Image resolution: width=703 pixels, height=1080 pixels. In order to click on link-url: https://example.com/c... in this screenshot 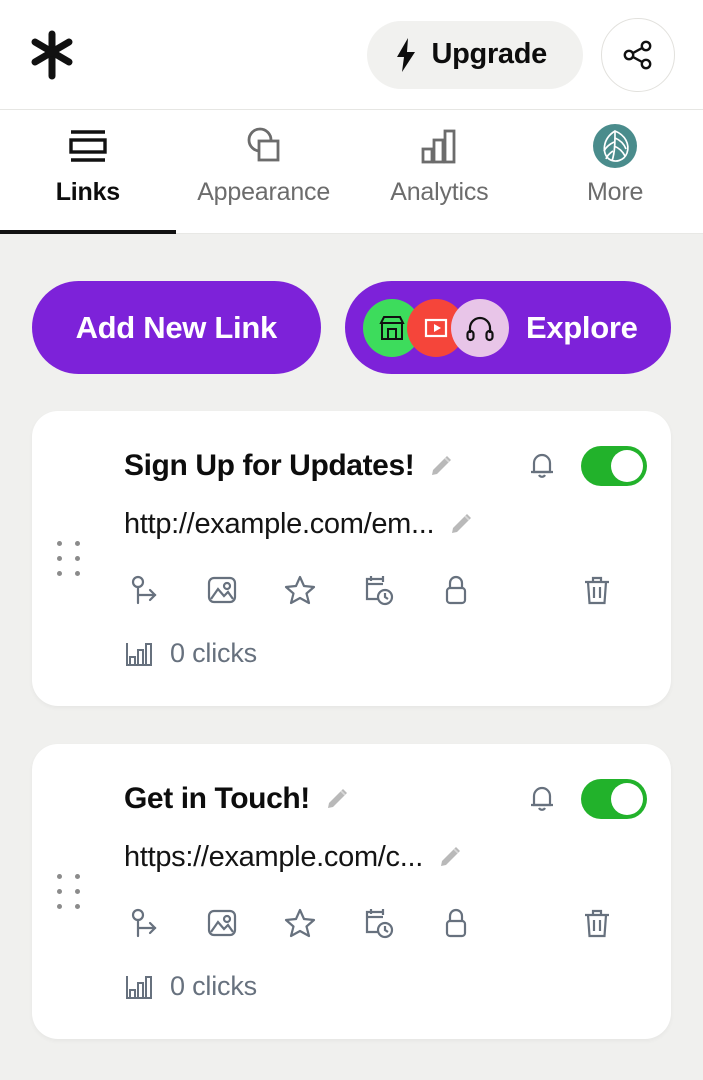, I will do `click(274, 856)`.